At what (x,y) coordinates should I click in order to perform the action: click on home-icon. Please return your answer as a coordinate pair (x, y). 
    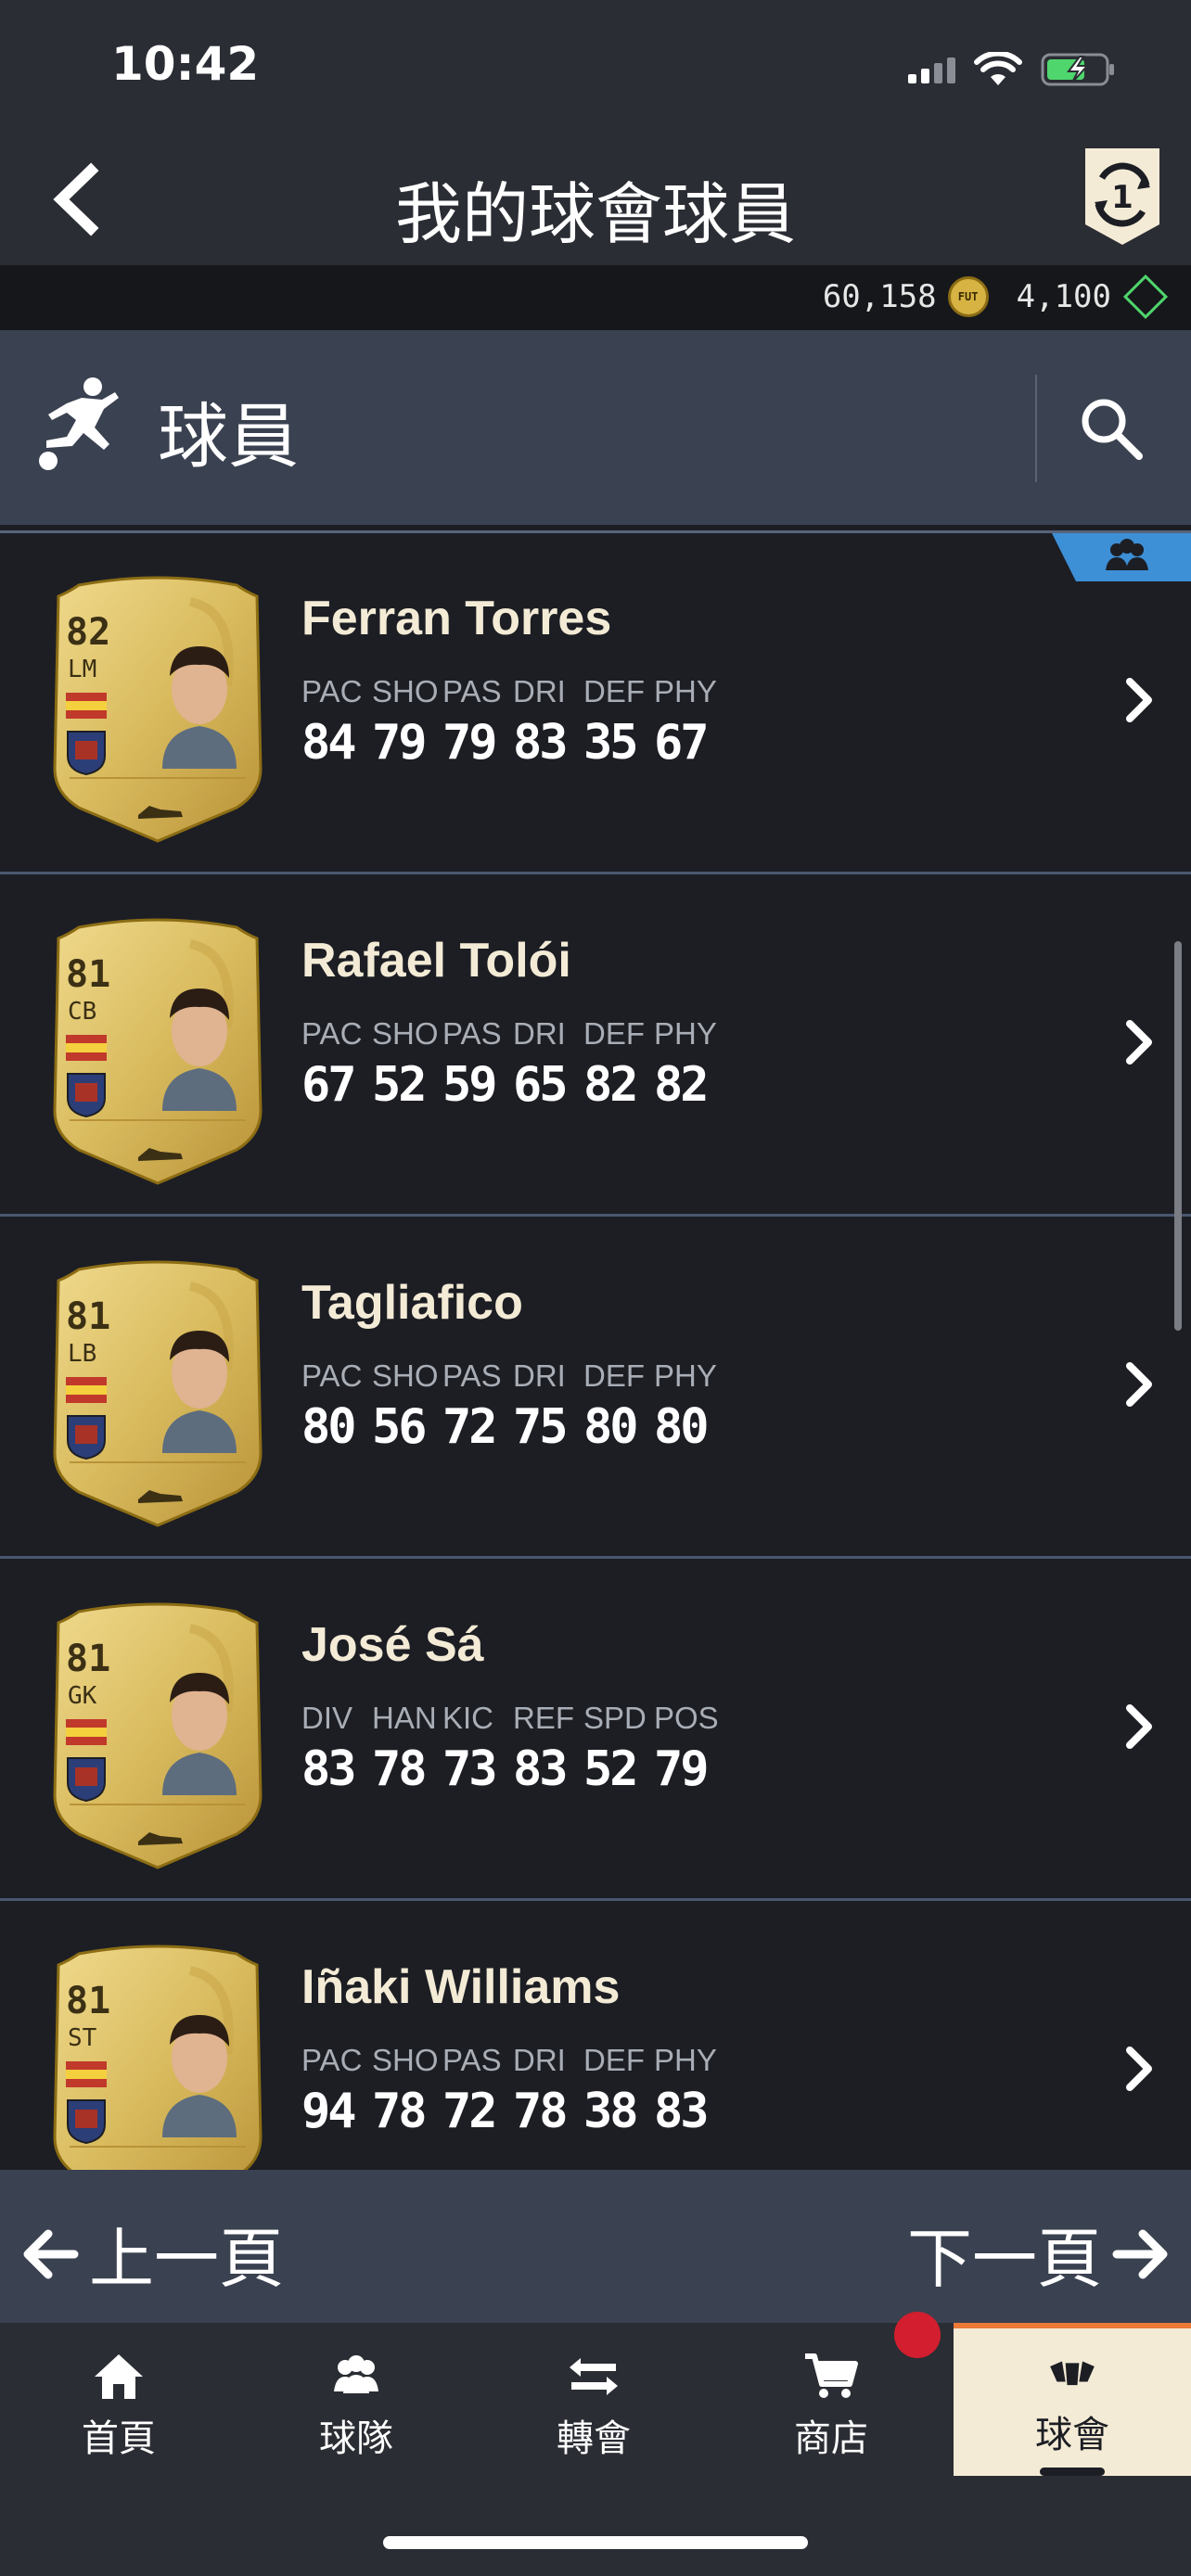
    Looking at the image, I should click on (119, 2377).